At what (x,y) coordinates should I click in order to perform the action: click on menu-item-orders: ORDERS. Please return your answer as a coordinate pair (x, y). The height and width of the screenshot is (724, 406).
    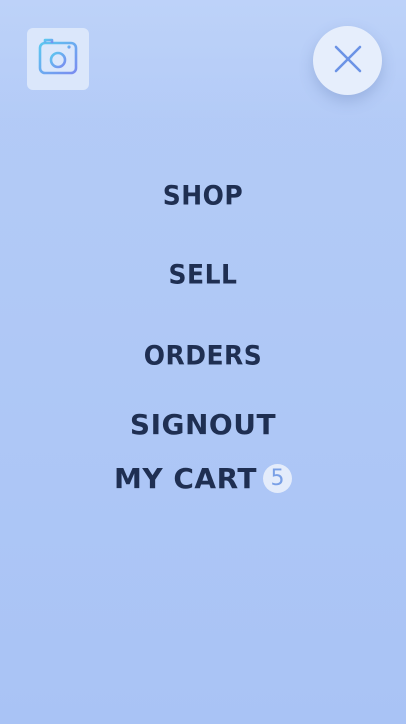
    Looking at the image, I should click on (203, 355).